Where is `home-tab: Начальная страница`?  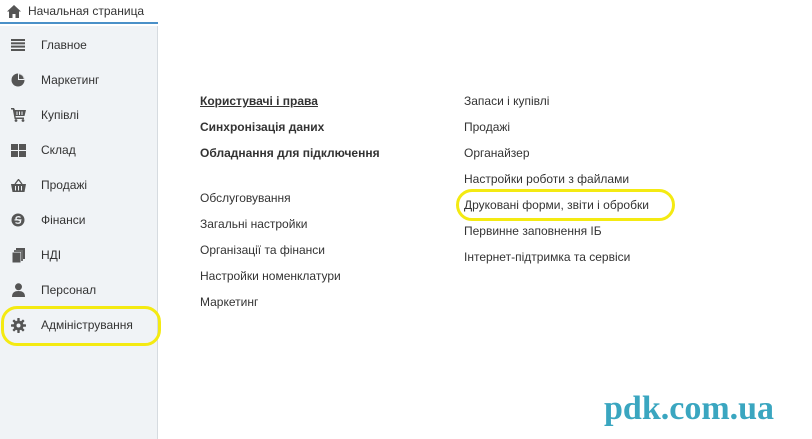 home-tab: Начальная страница is located at coordinates (79, 12).